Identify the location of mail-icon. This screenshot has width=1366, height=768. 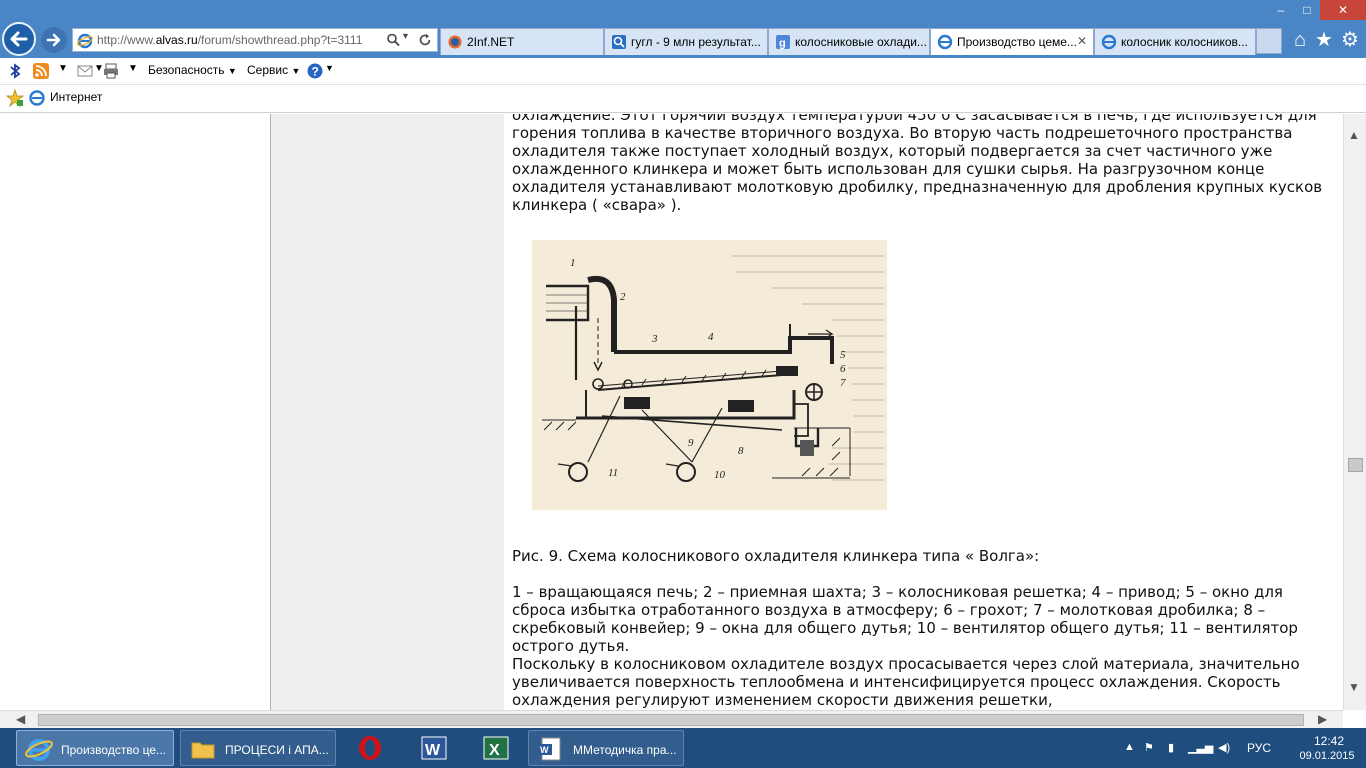
(85, 71).